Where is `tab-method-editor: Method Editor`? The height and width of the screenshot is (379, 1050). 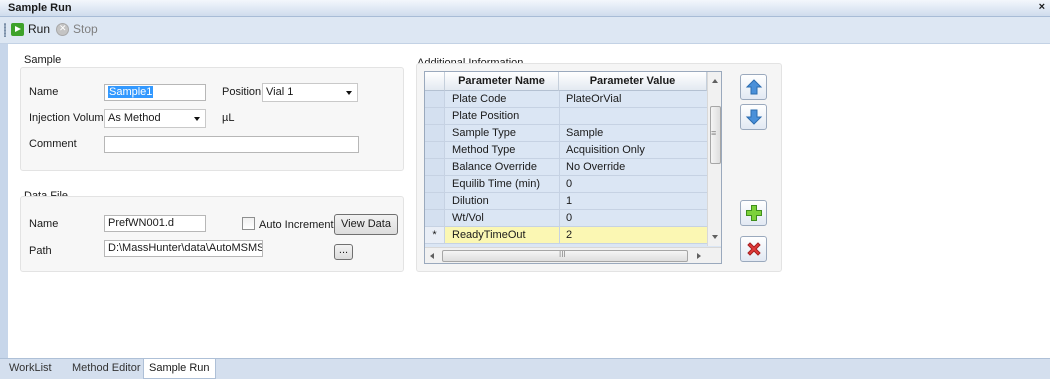
tab-method-editor: Method Editor is located at coordinates (106, 369).